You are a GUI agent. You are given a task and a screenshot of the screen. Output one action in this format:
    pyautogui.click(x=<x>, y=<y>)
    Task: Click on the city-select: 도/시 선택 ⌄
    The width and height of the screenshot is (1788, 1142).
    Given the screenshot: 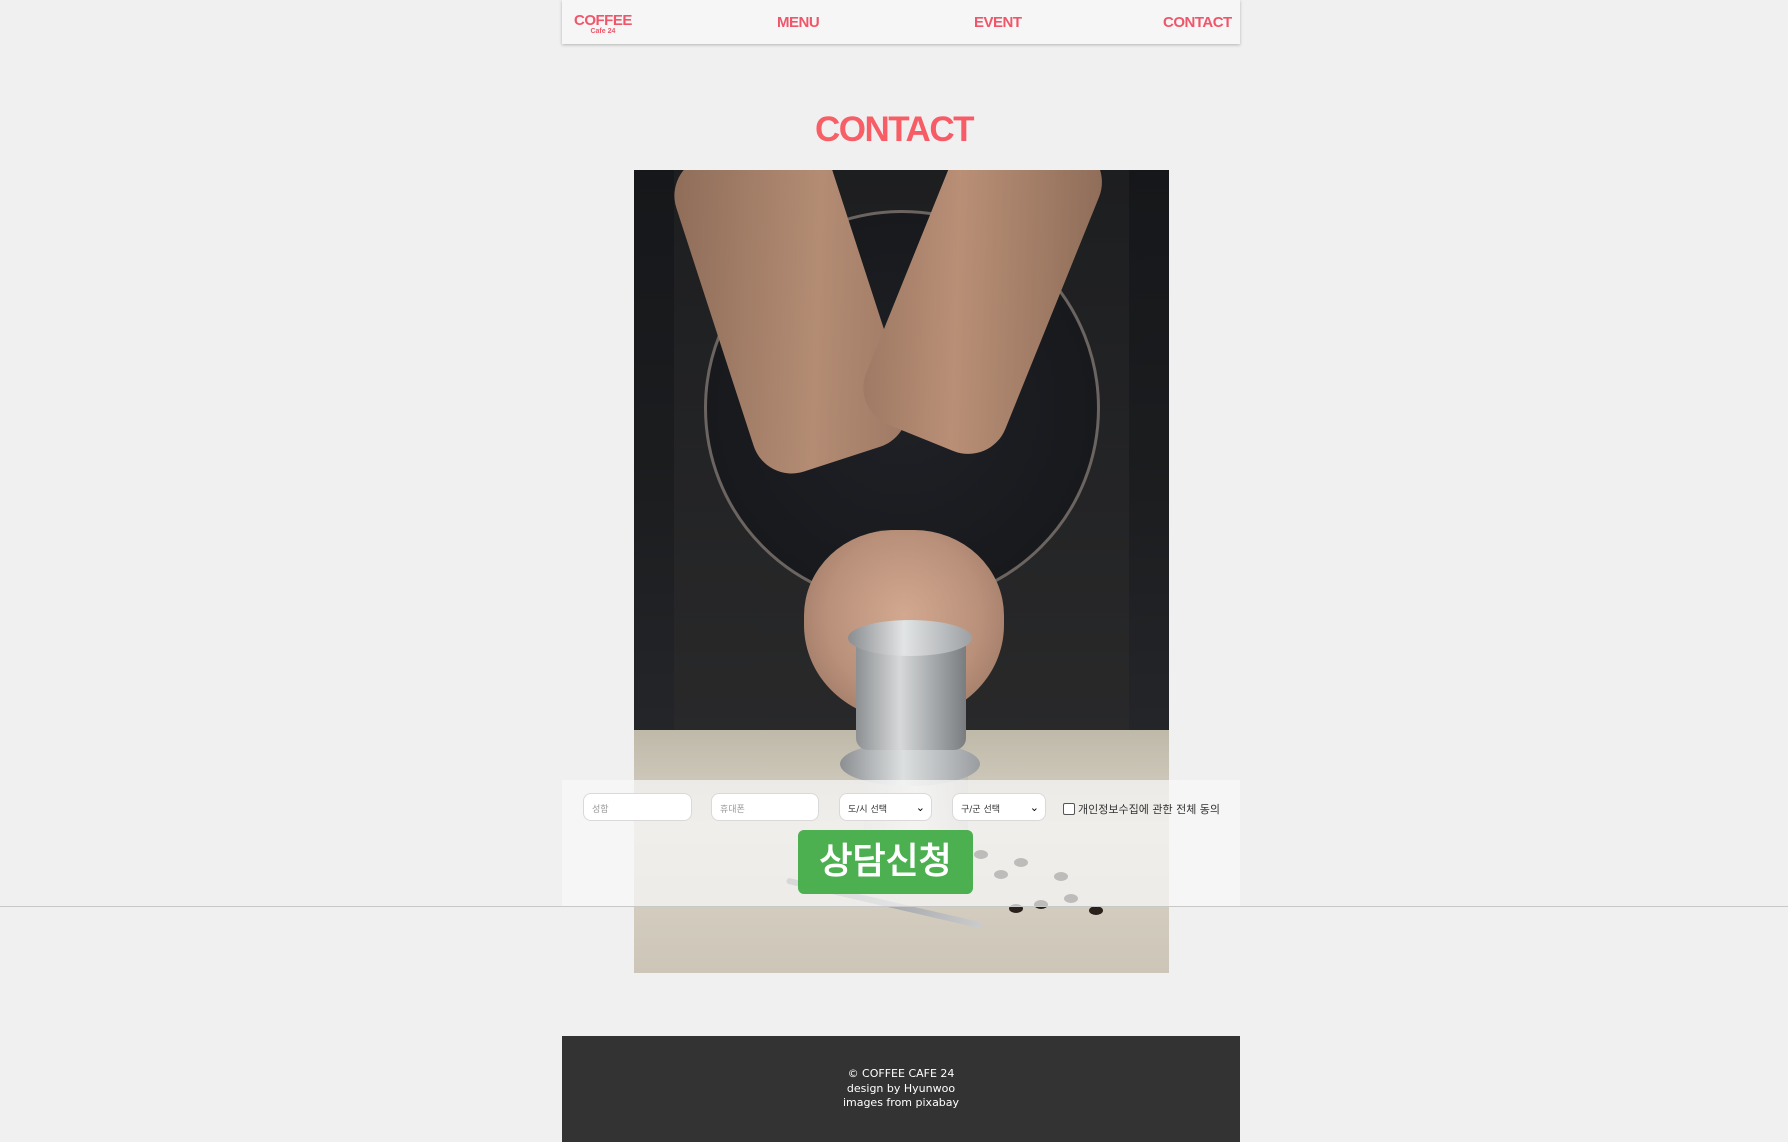 What is the action you would take?
    pyautogui.click(x=885, y=807)
    